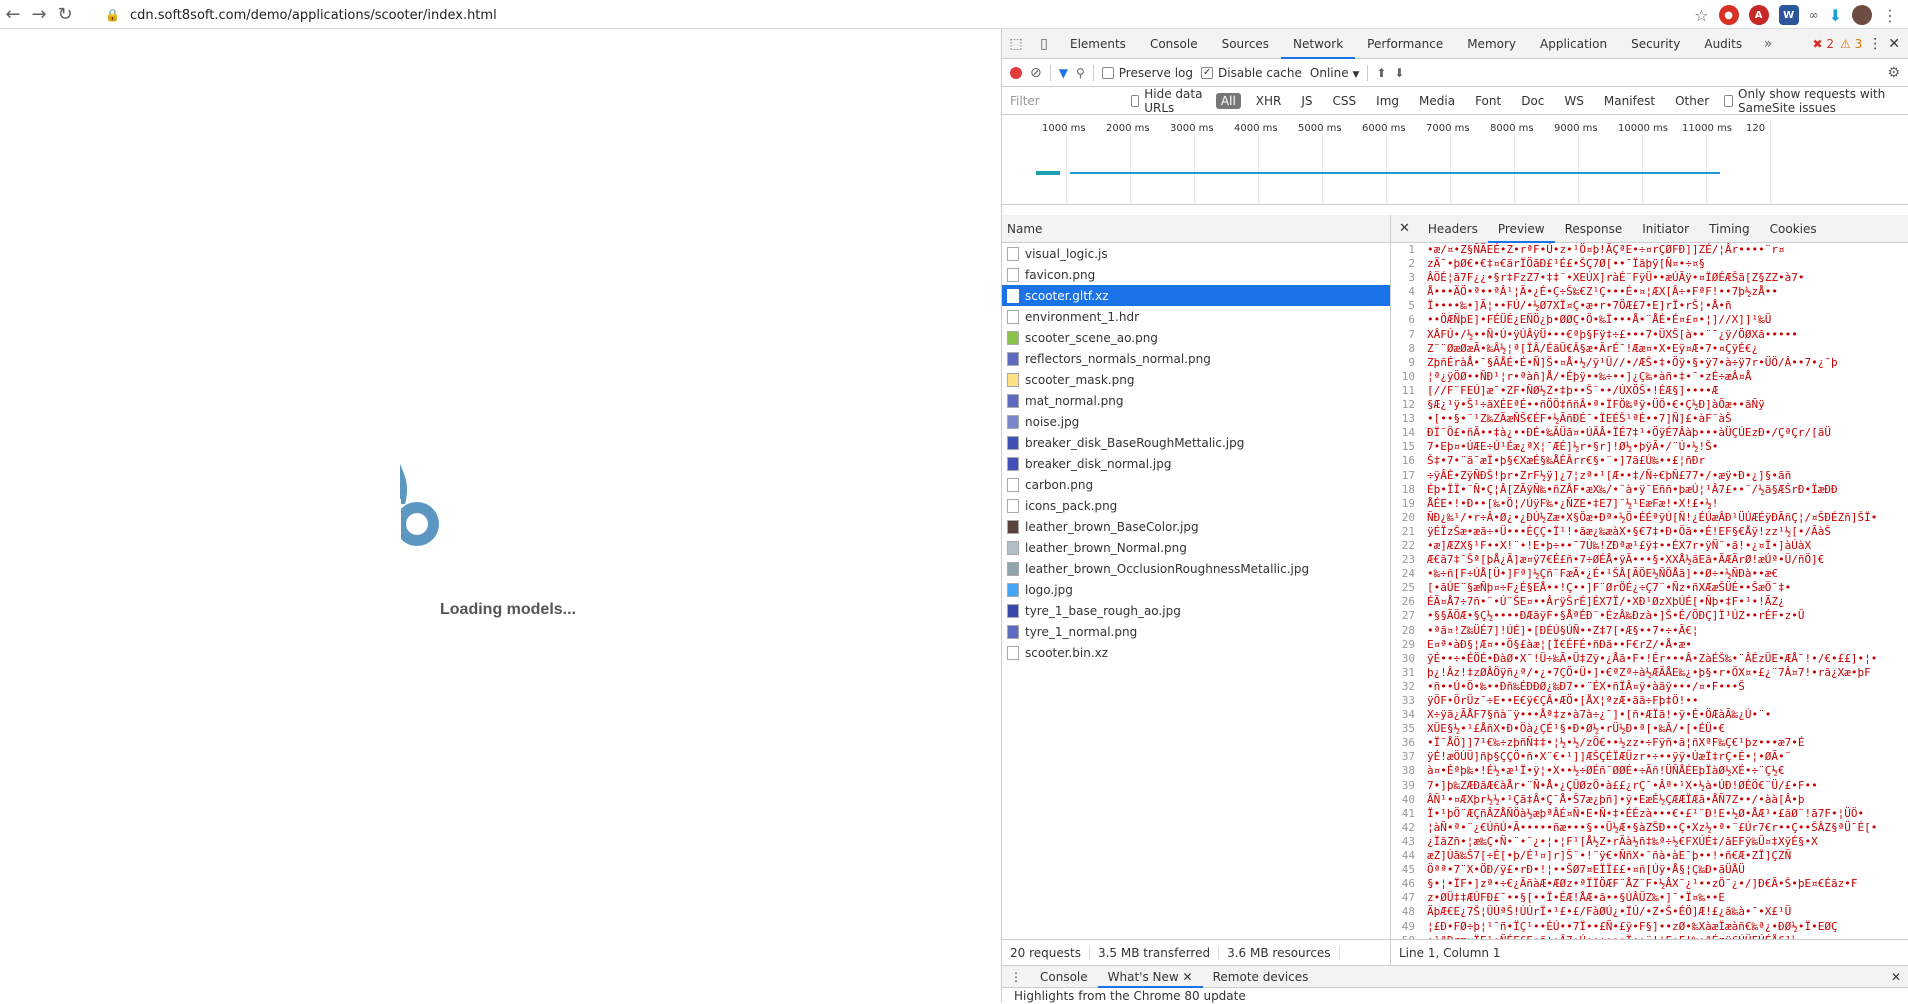 Image resolution: width=1908 pixels, height=1004 pixels. Describe the element at coordinates (1334, 73) in the screenshot. I see `throttle-select: Online ▼` at that location.